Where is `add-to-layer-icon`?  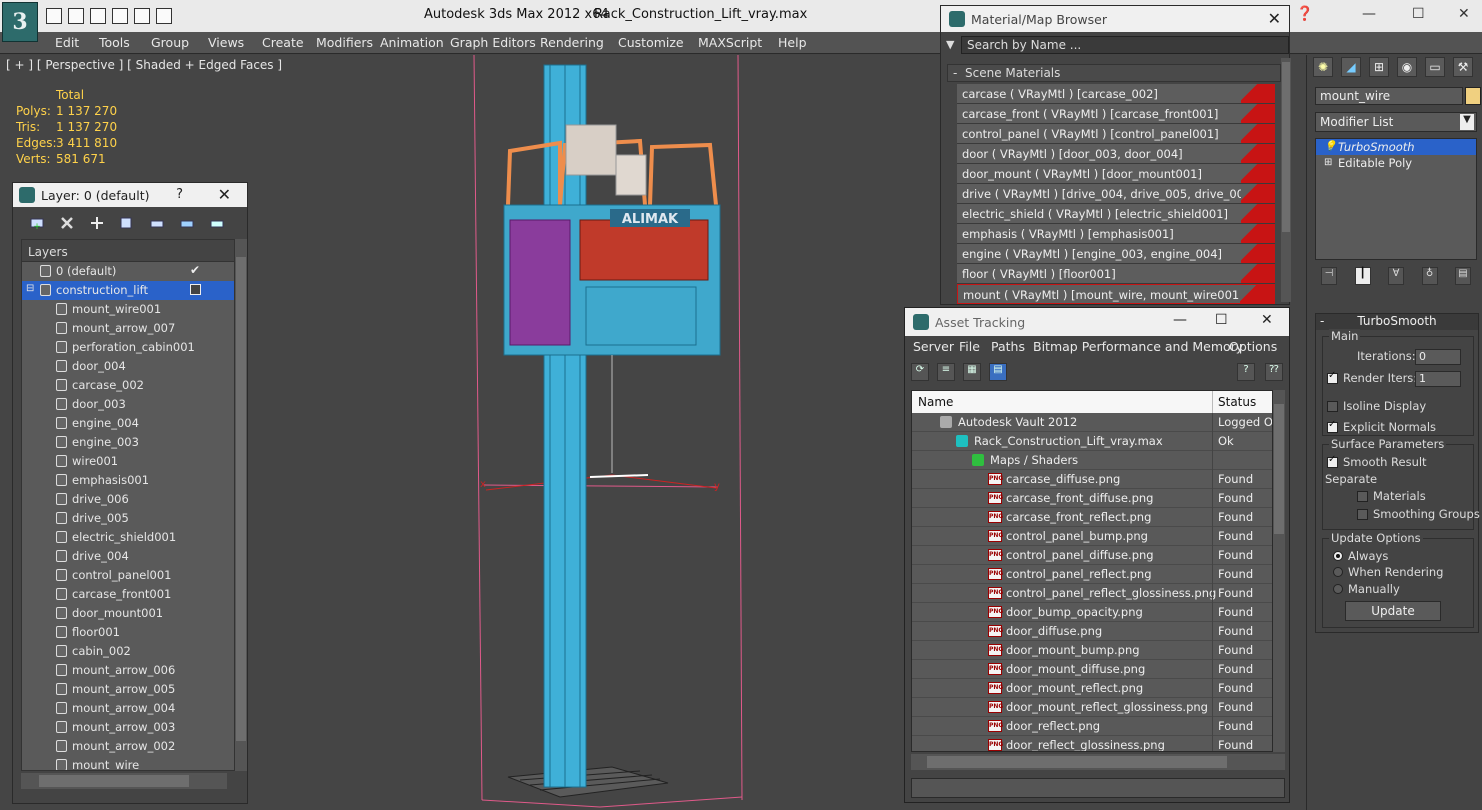
add-to-layer-icon is located at coordinates (97, 223).